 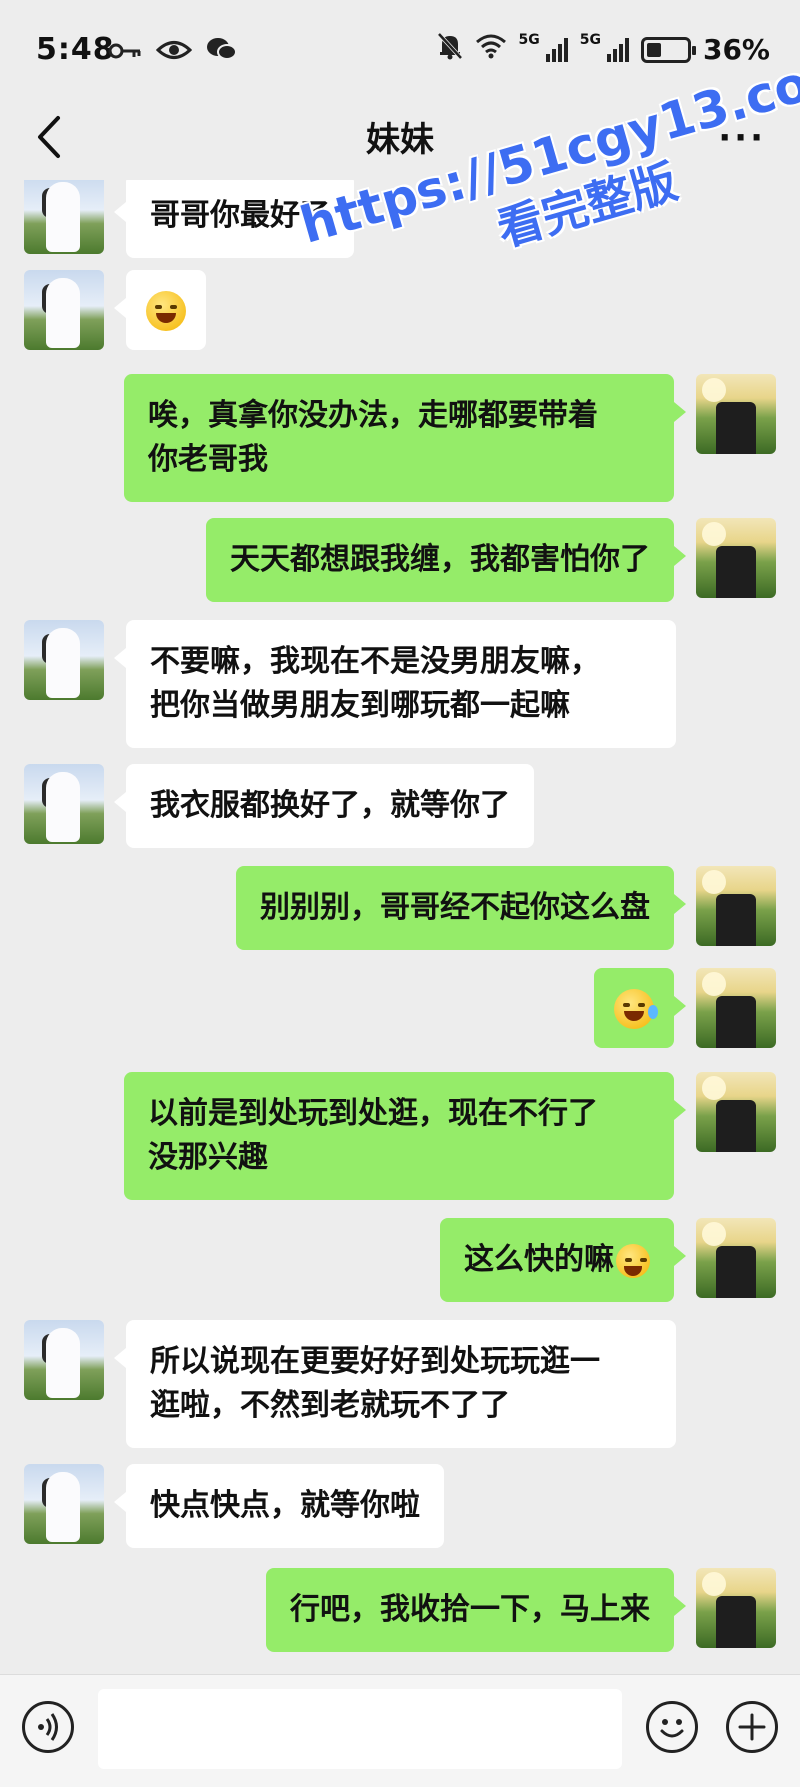 I want to click on message-bubble: 不要嘛，我现在不是没男朋友嘛， 把你当做男朋友到哪玩都一起嘛, so click(x=395, y=684).